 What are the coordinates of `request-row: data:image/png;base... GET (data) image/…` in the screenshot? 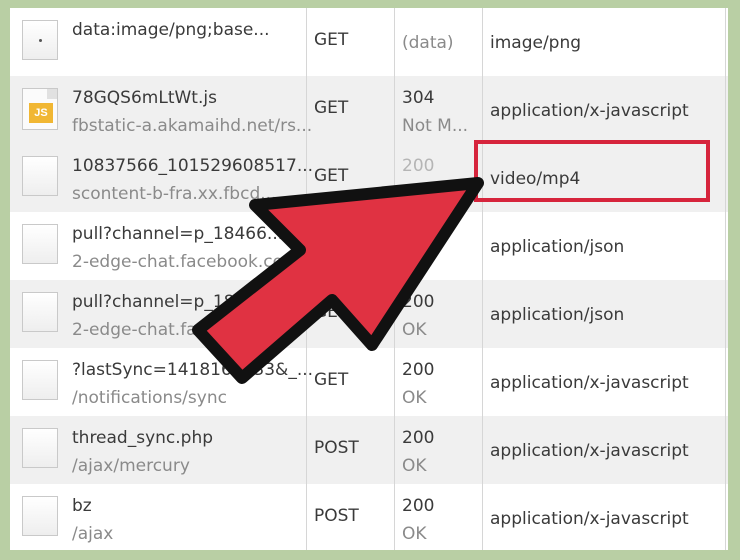 It's located at (369, 42).